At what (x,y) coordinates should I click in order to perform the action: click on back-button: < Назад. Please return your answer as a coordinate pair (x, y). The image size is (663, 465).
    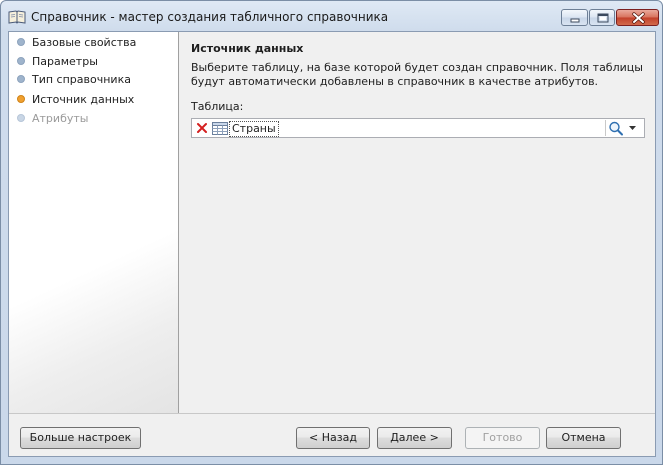
    Looking at the image, I should click on (333, 438).